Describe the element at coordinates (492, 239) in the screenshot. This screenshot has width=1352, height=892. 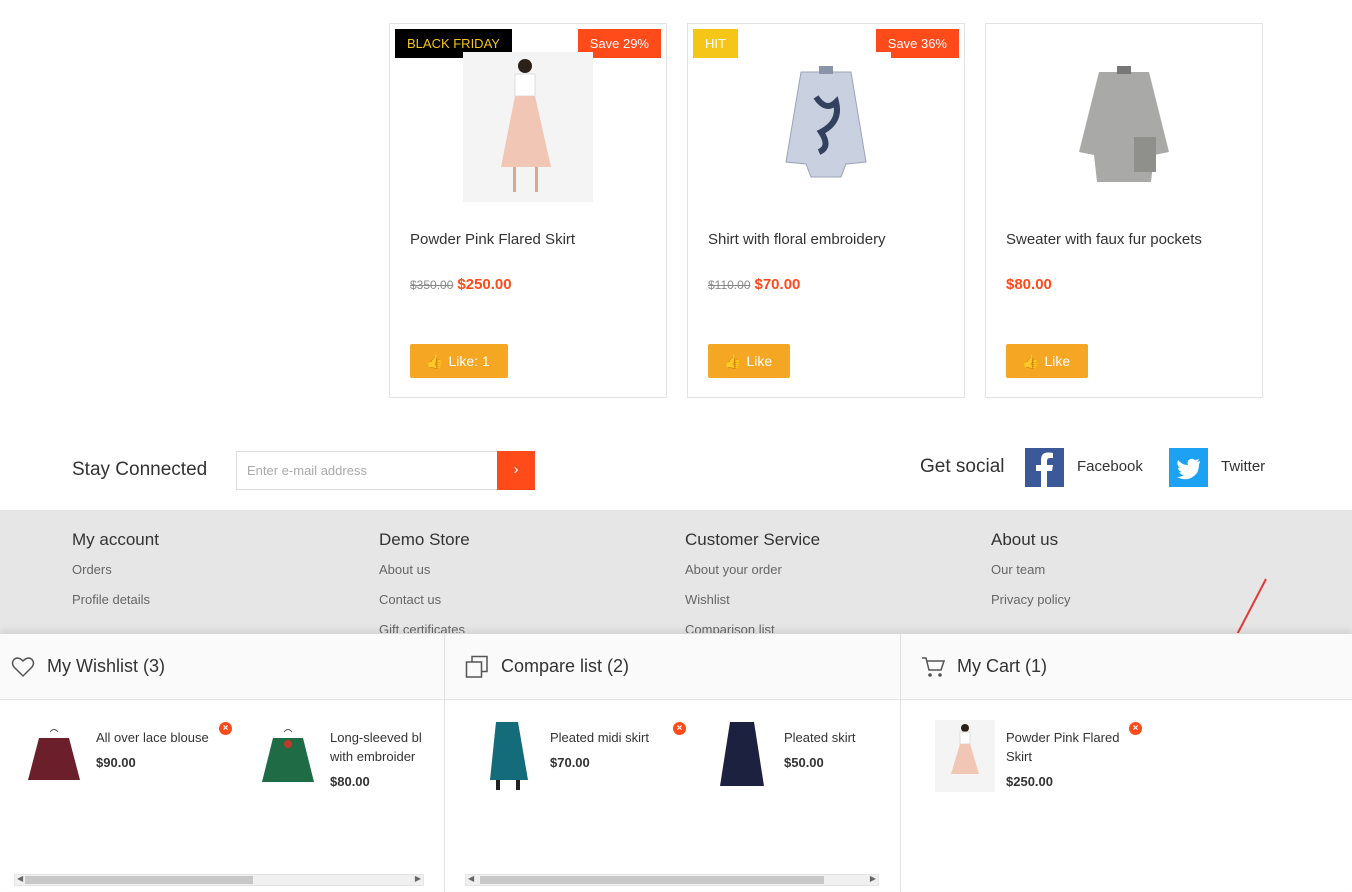
I see `product-name: Powder Pink Flared Skirt` at that location.